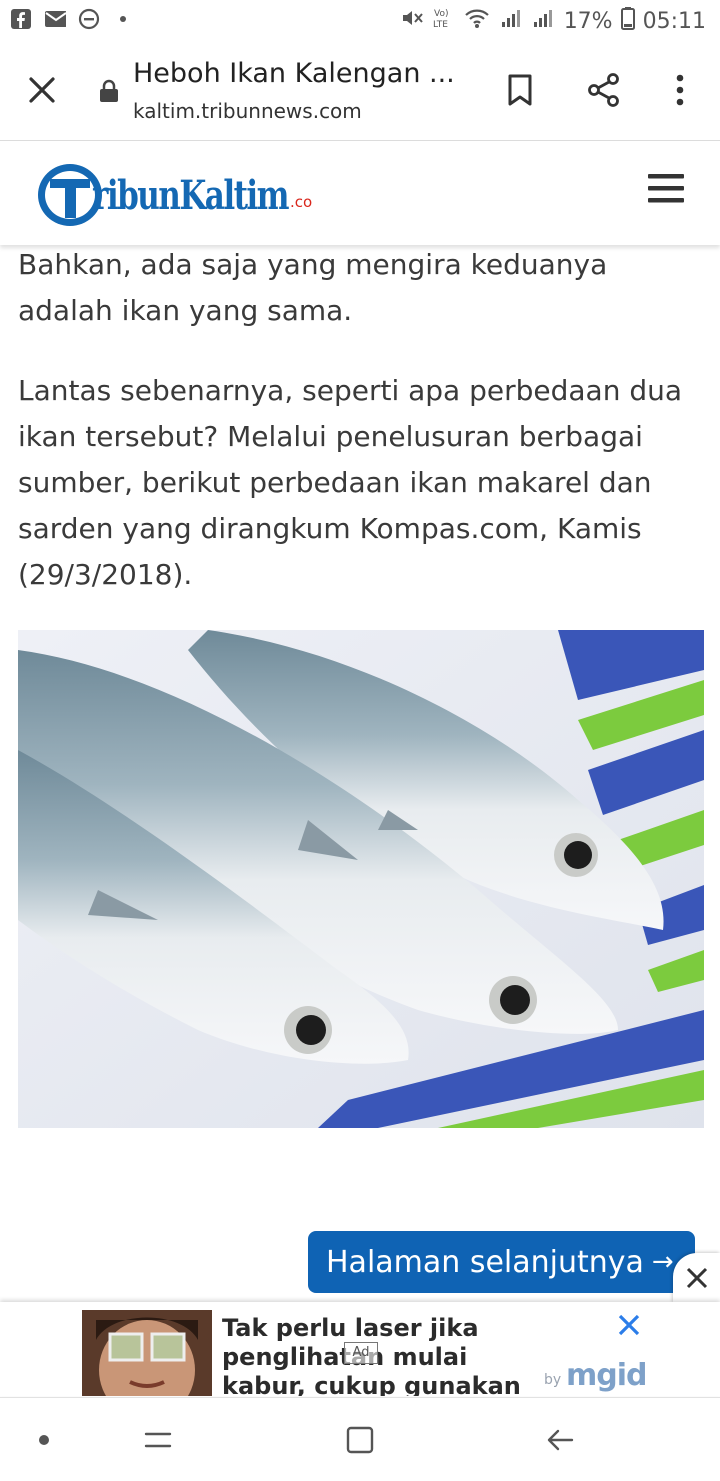 The width and height of the screenshot is (720, 1481). What do you see at coordinates (247, 111) in the screenshot?
I see `page-url: kaltim.tribunnews.com` at bounding box center [247, 111].